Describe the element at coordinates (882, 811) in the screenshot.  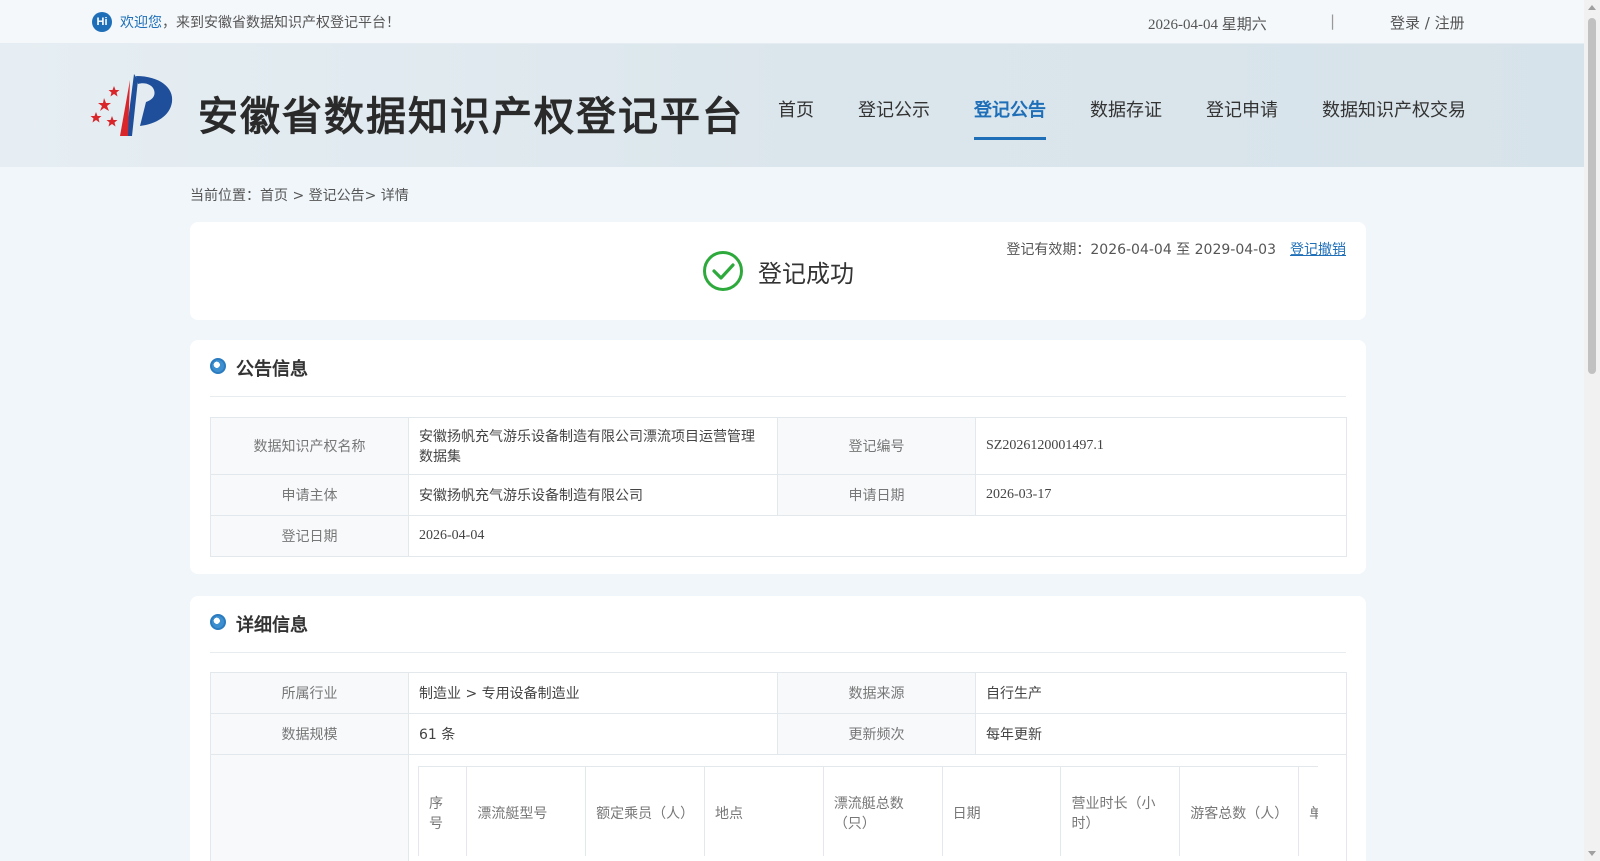
I see `column-header: 漂流艇总数（只）` at that location.